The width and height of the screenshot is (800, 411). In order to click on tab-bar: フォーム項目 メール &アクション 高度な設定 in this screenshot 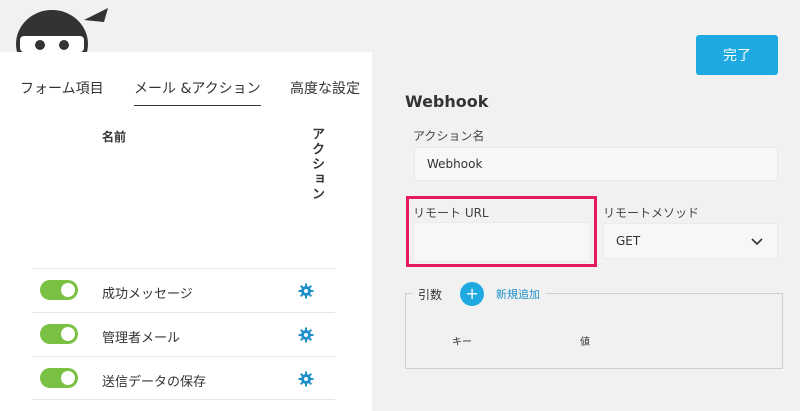, I will do `click(186, 80)`.